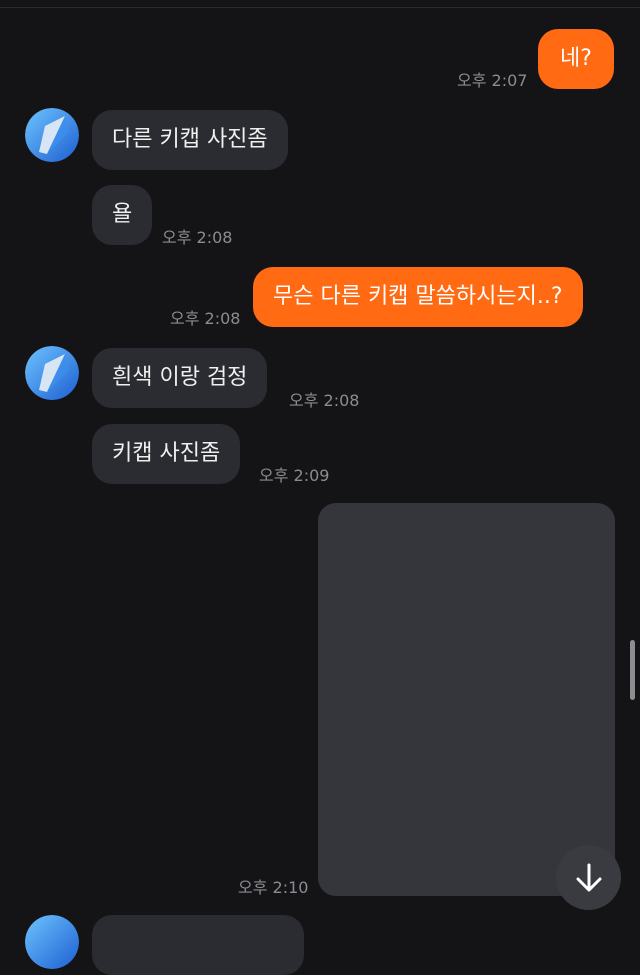 The height and width of the screenshot is (975, 640). Describe the element at coordinates (198, 945) in the screenshot. I see `received-message-bubble-partial` at that location.